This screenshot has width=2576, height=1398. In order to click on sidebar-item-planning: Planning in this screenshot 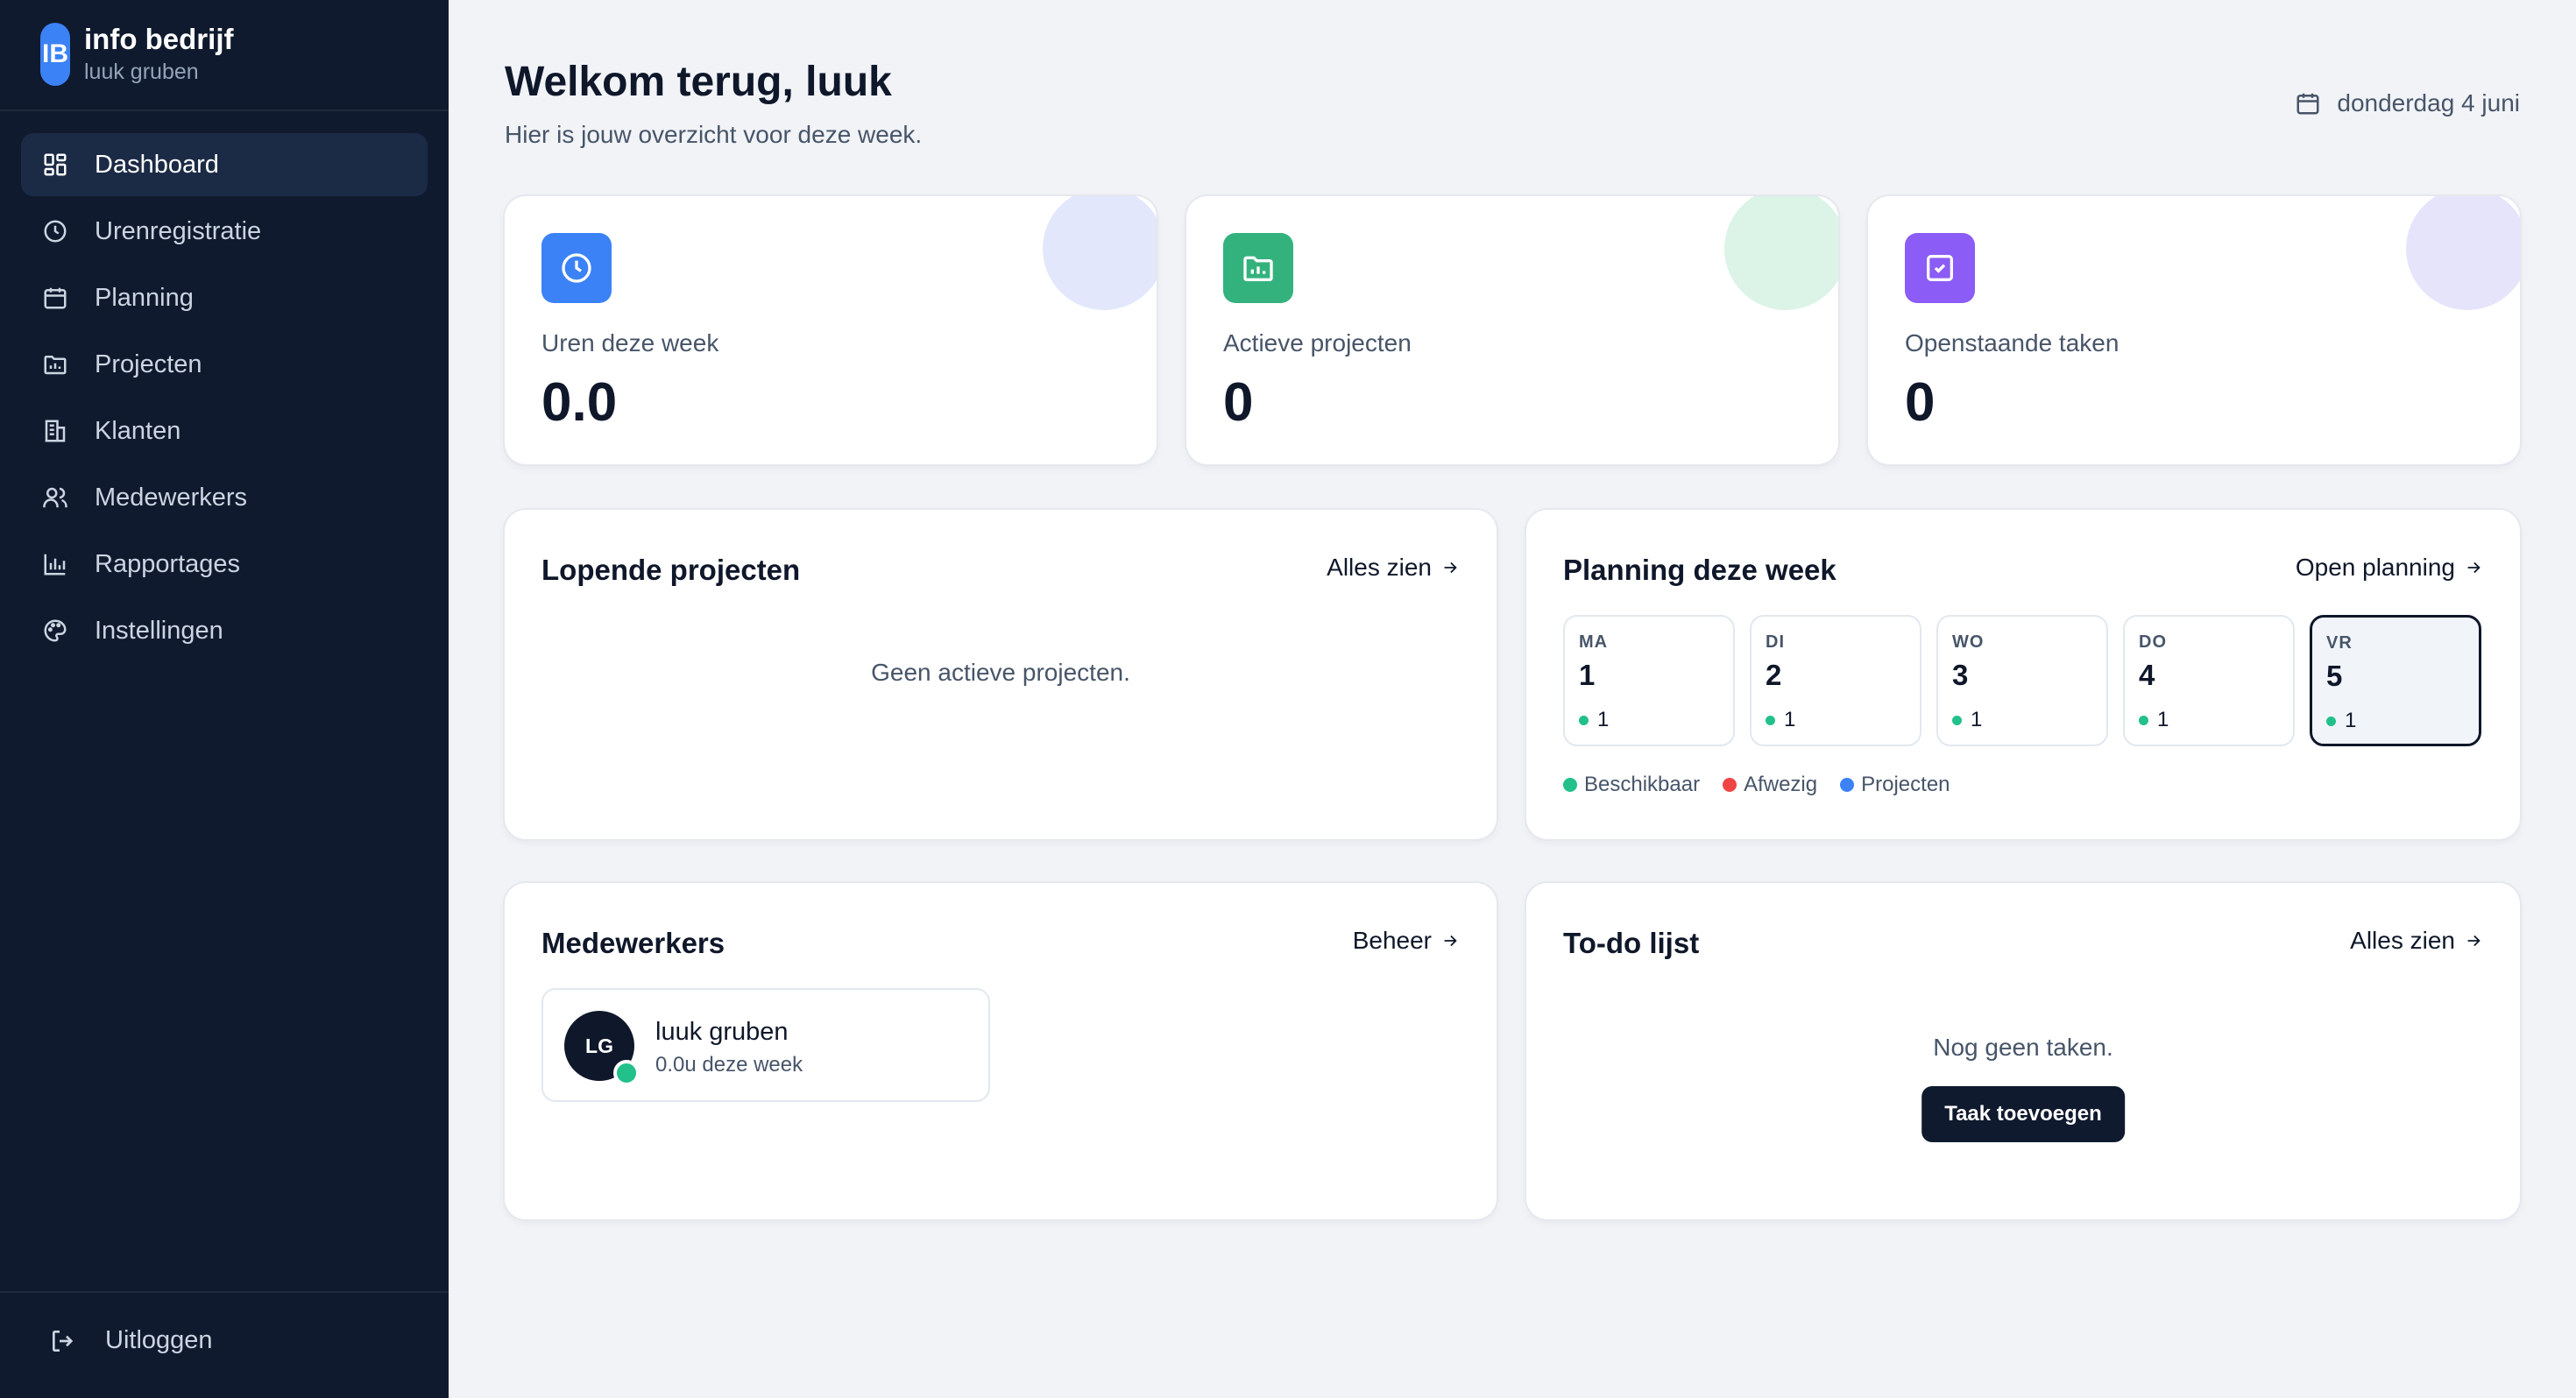, I will do `click(224, 297)`.